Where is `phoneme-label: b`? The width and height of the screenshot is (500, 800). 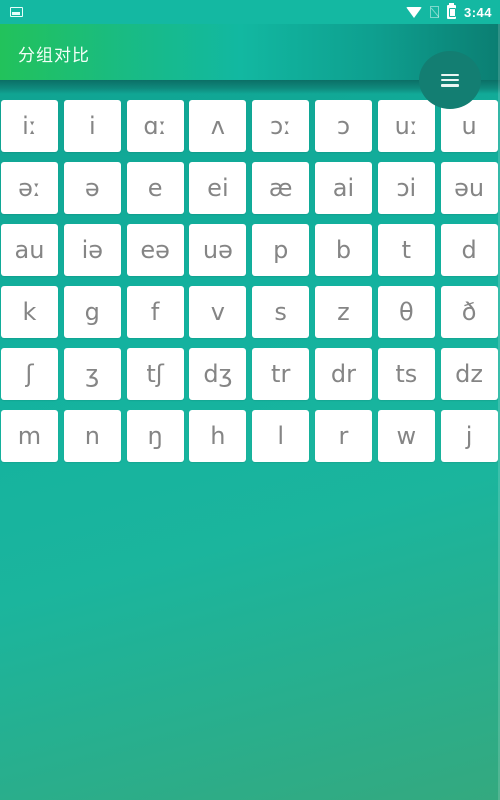 phoneme-label: b is located at coordinates (343, 250).